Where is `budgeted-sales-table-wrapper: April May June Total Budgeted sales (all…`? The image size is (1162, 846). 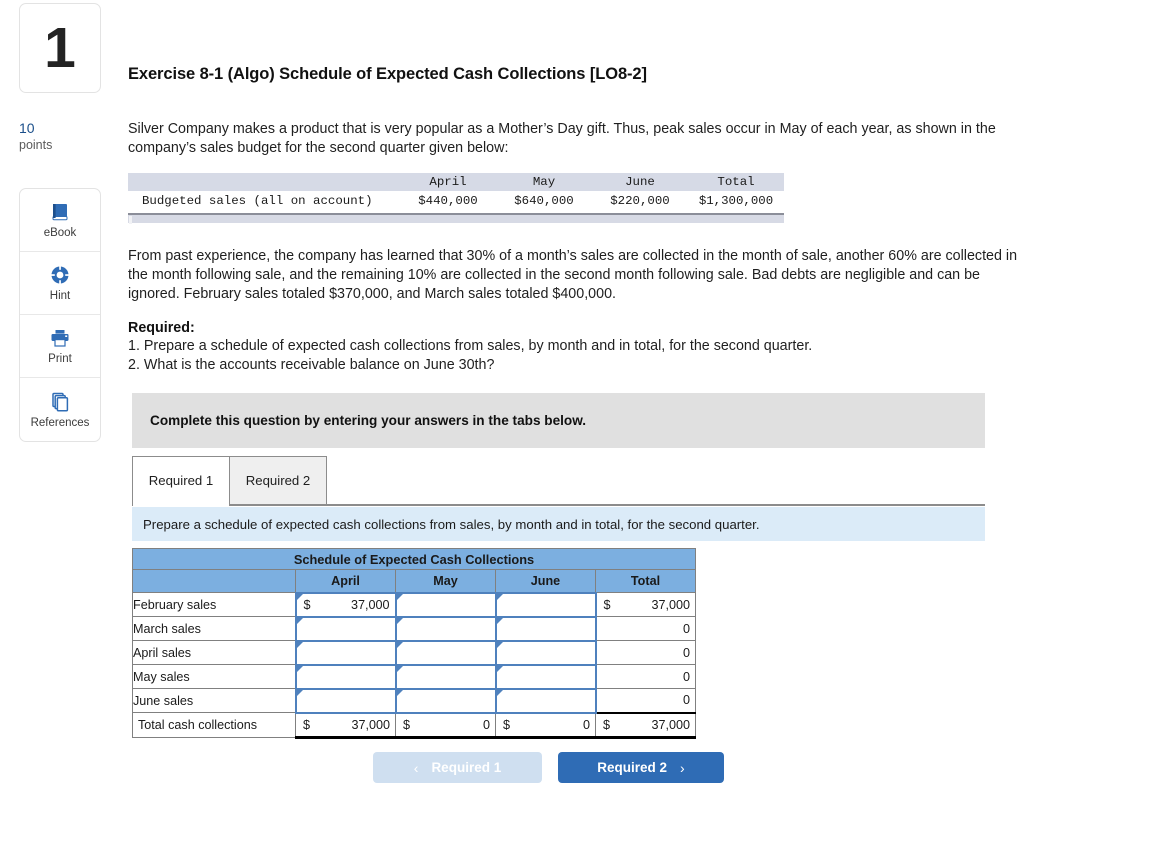 budgeted-sales-table-wrapper: April May June Total Budgeted sales (all… is located at coordinates (456, 198).